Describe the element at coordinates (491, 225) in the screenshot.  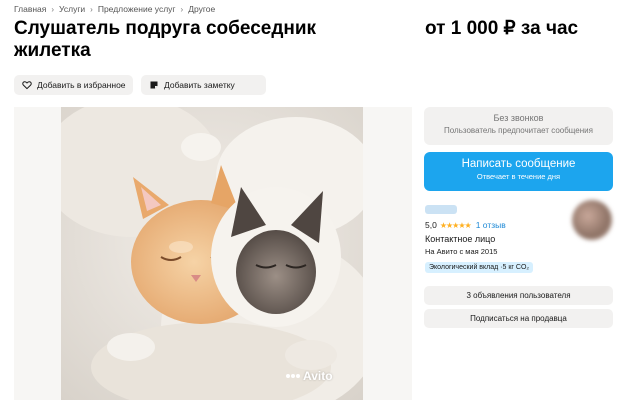
I see `reviews-link: 1 отзыв` at that location.